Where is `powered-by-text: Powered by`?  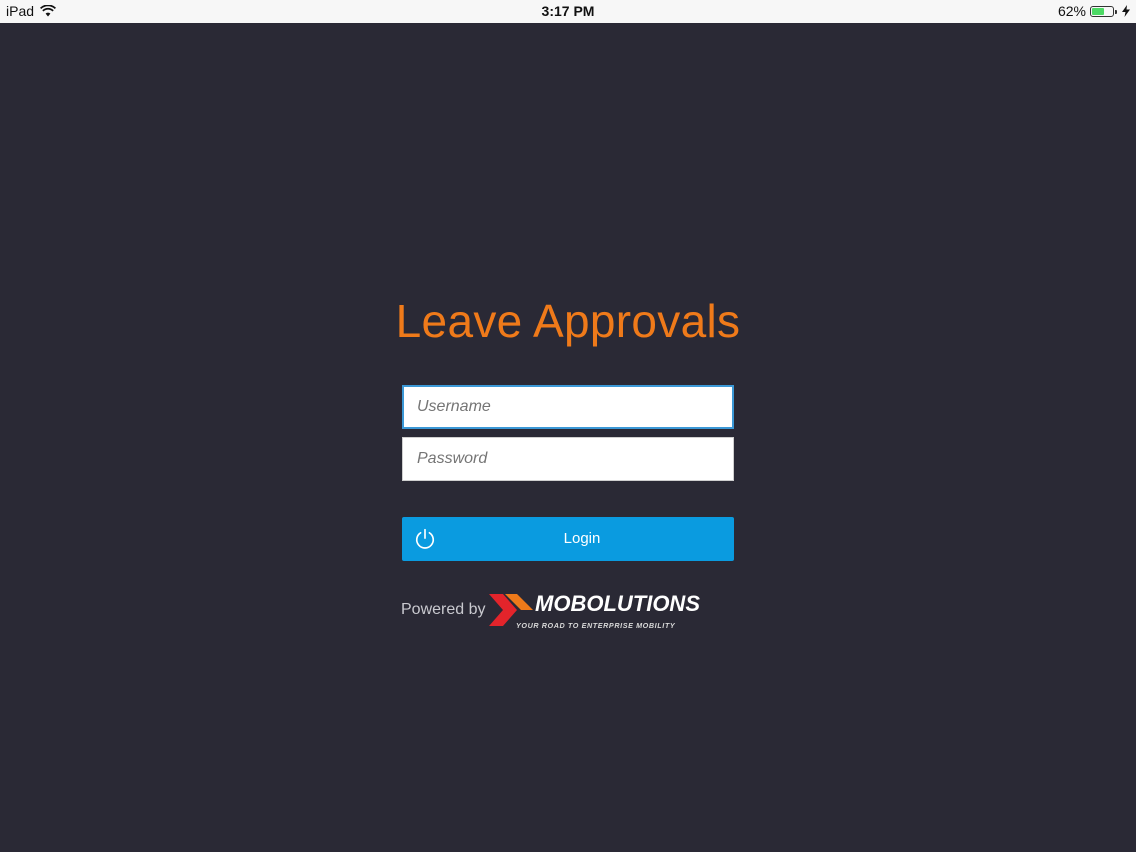
powered-by-text: Powered by is located at coordinates (443, 609).